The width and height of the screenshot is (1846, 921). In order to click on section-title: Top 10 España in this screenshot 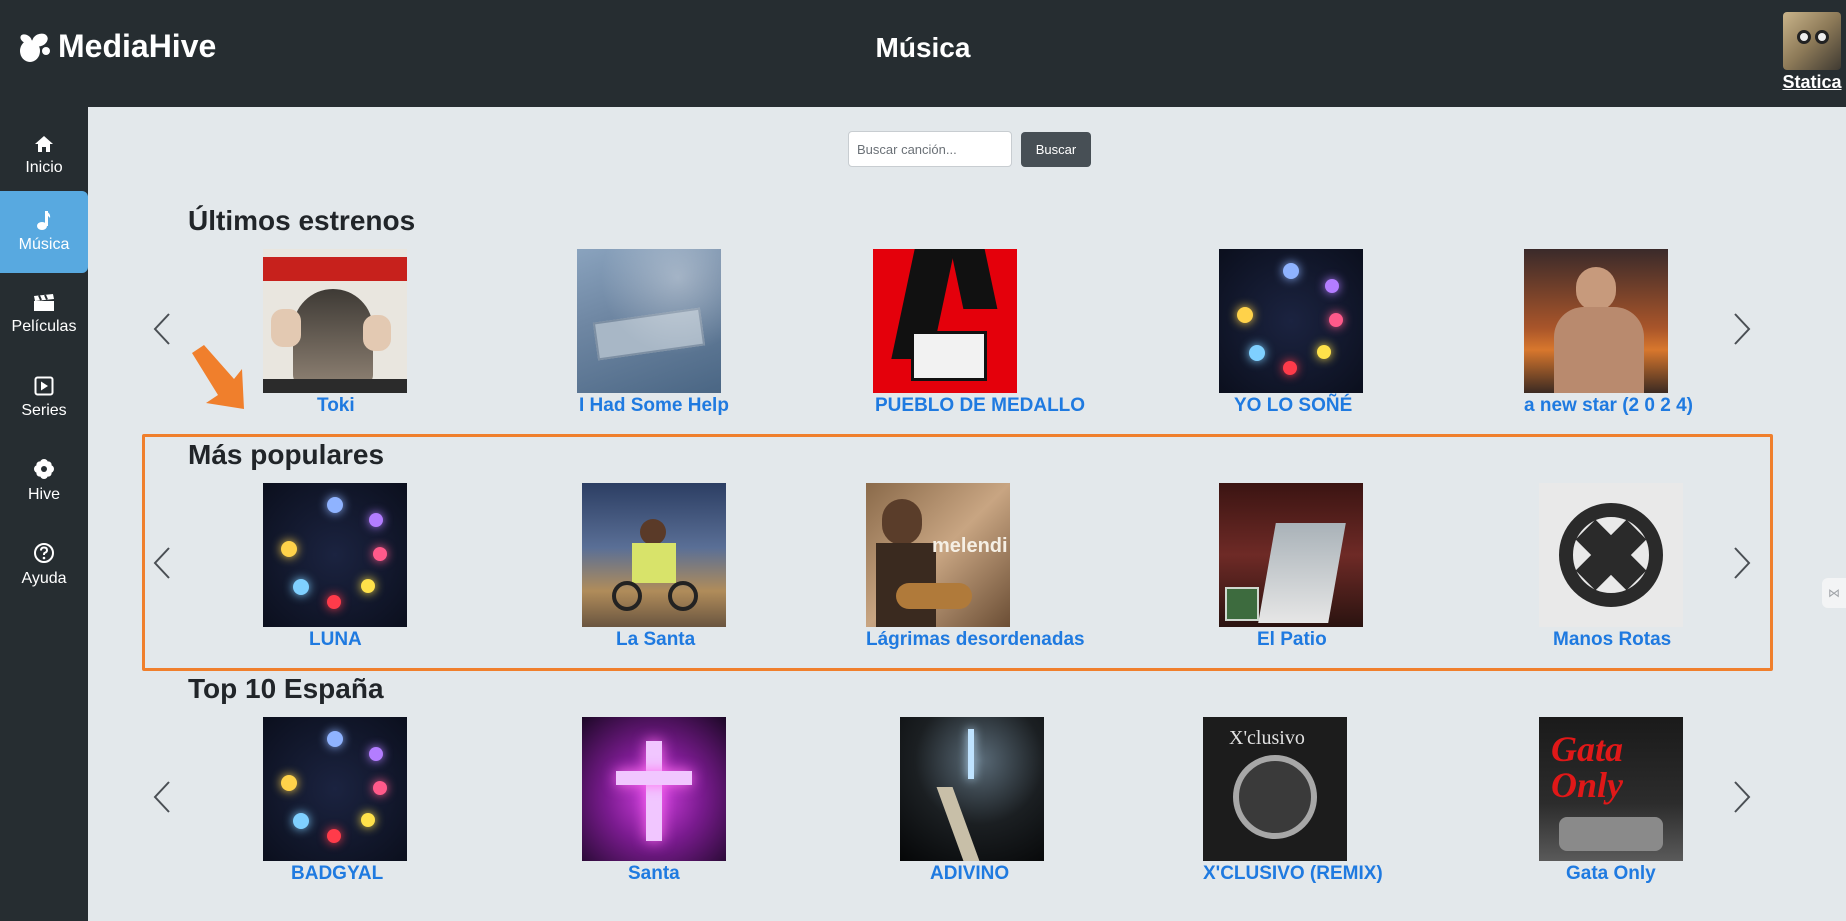, I will do `click(286, 688)`.